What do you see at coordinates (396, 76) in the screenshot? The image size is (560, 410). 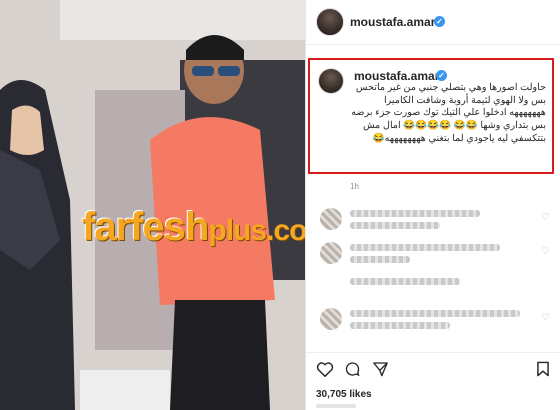 I see `caption-username: moustafa.amar` at bounding box center [396, 76].